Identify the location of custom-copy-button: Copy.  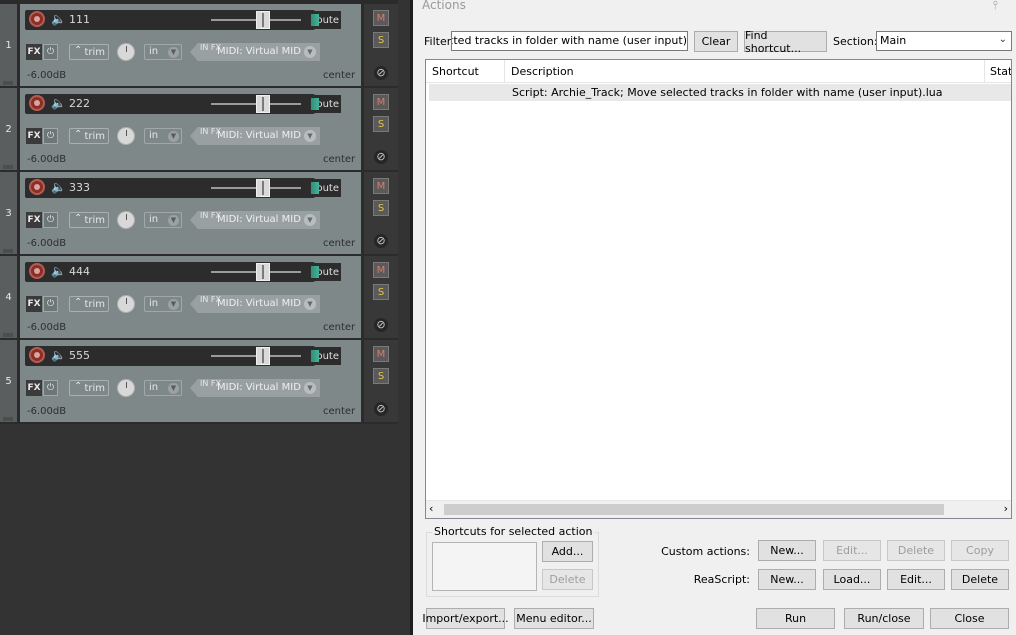
(980, 550).